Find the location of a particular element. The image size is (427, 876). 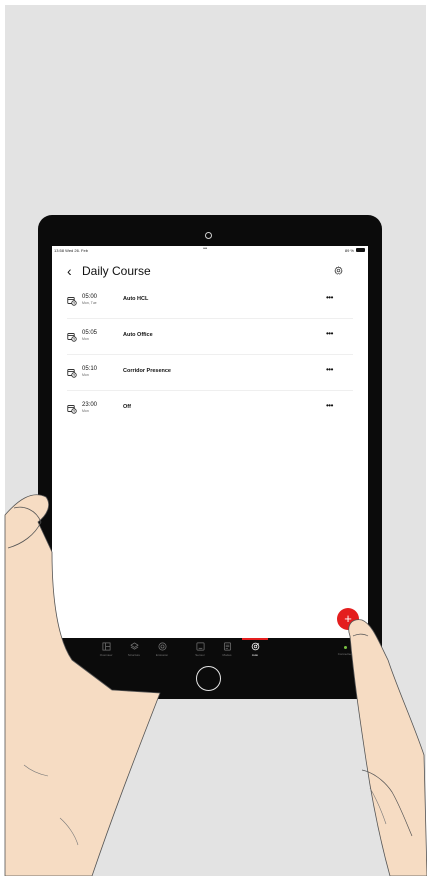

tab-bar: Overview Structure Emission Sensor Modes is located at coordinates (210, 651).